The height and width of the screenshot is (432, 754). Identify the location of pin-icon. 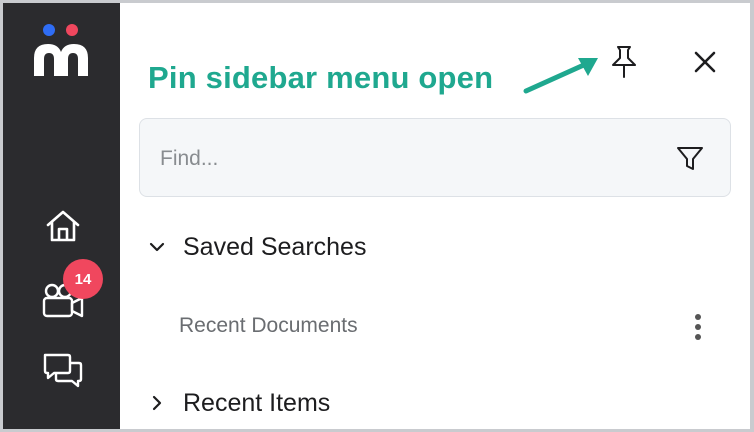
(624, 62).